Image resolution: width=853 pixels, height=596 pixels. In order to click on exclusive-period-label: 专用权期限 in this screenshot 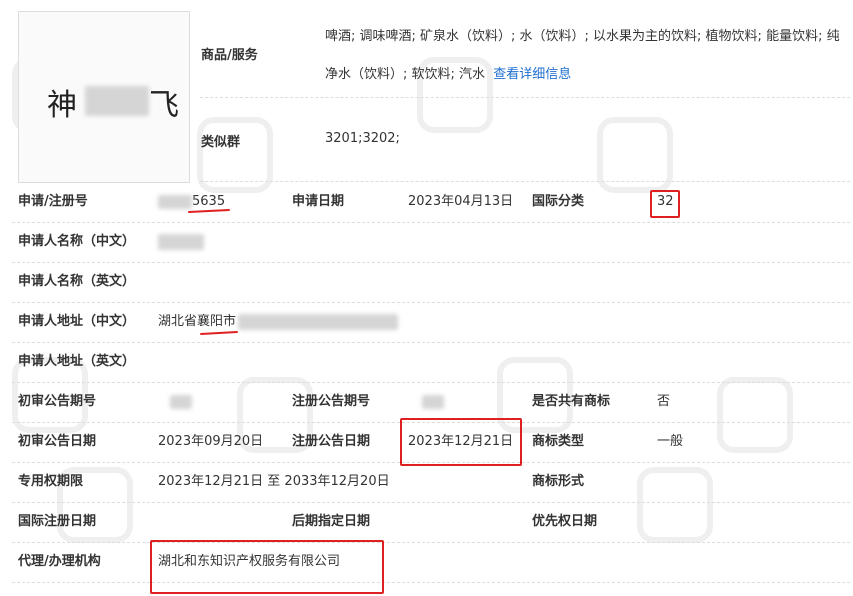, I will do `click(51, 481)`.